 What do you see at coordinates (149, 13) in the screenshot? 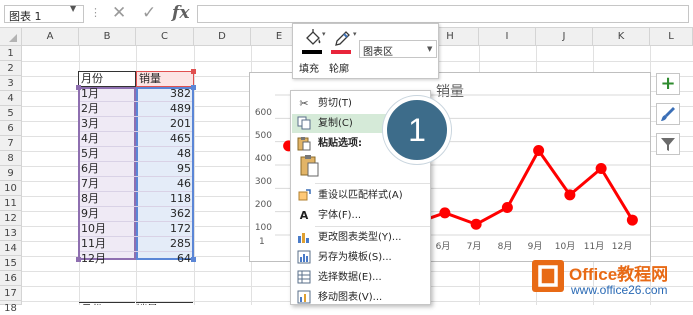
I see `enter-check-icon: ✓` at bounding box center [149, 13].